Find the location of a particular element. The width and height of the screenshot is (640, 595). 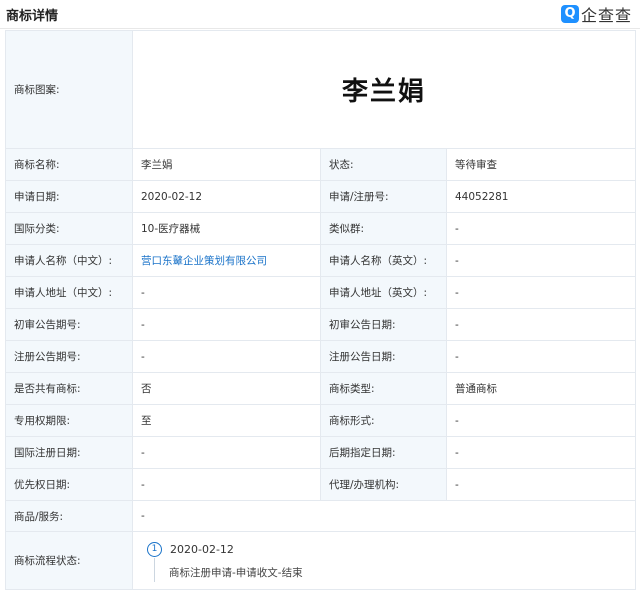

table-row: 申请人地址（中文）: - 申请人地址（英文）: - is located at coordinates (320, 292).